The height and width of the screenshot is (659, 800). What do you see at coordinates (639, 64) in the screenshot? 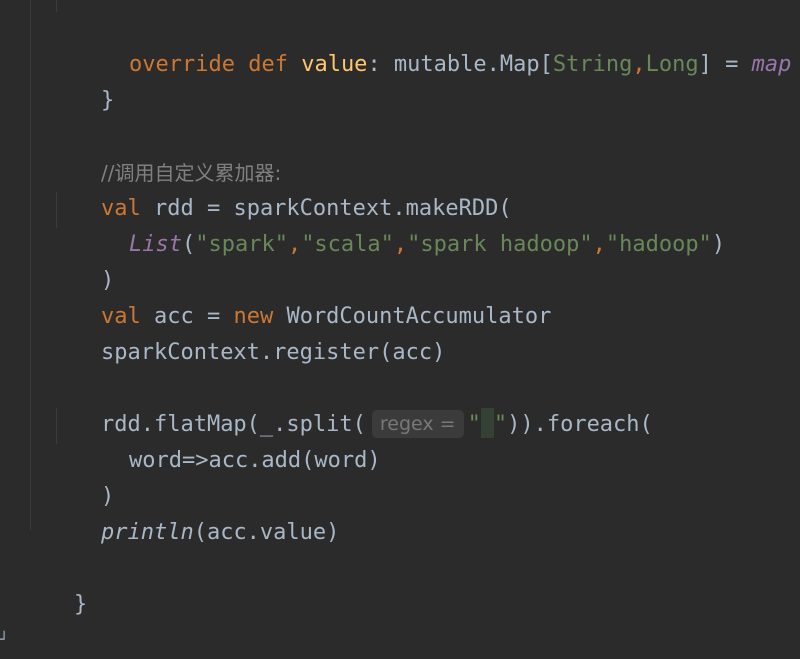
I see `type-comma: ,` at bounding box center [639, 64].